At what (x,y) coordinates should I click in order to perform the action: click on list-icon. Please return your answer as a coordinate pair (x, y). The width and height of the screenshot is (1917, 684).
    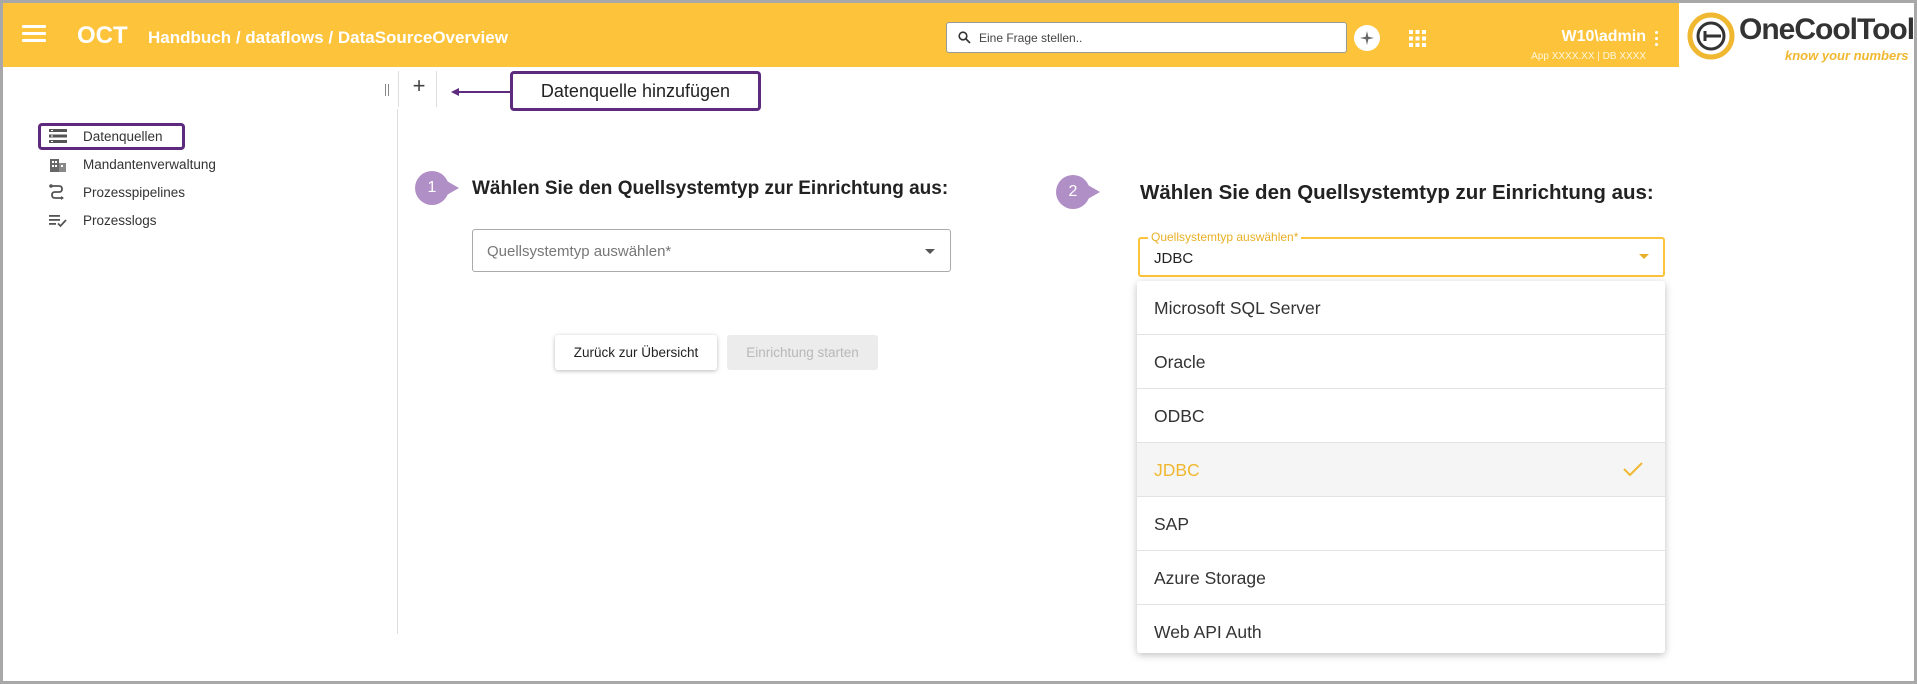
    Looking at the image, I should click on (58, 136).